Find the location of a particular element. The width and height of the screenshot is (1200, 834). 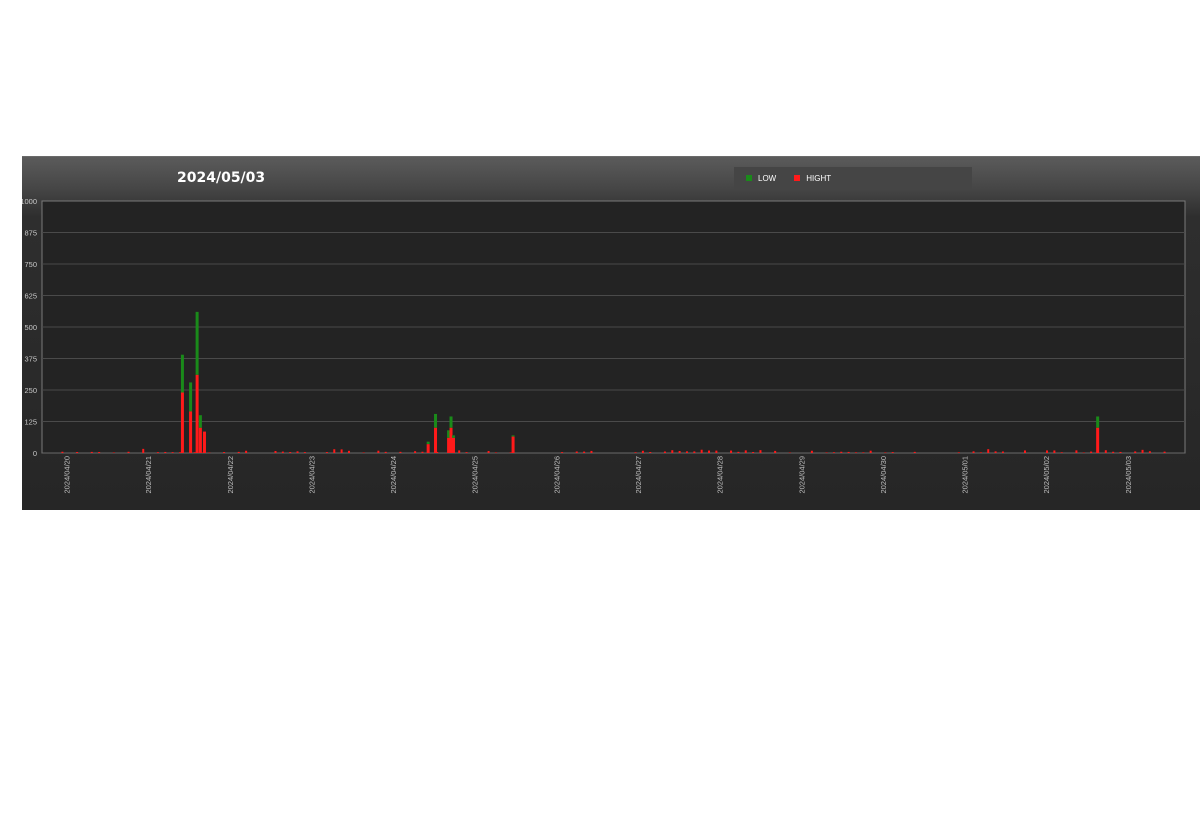

y-tick-label: 0 is located at coordinates (35, 453).